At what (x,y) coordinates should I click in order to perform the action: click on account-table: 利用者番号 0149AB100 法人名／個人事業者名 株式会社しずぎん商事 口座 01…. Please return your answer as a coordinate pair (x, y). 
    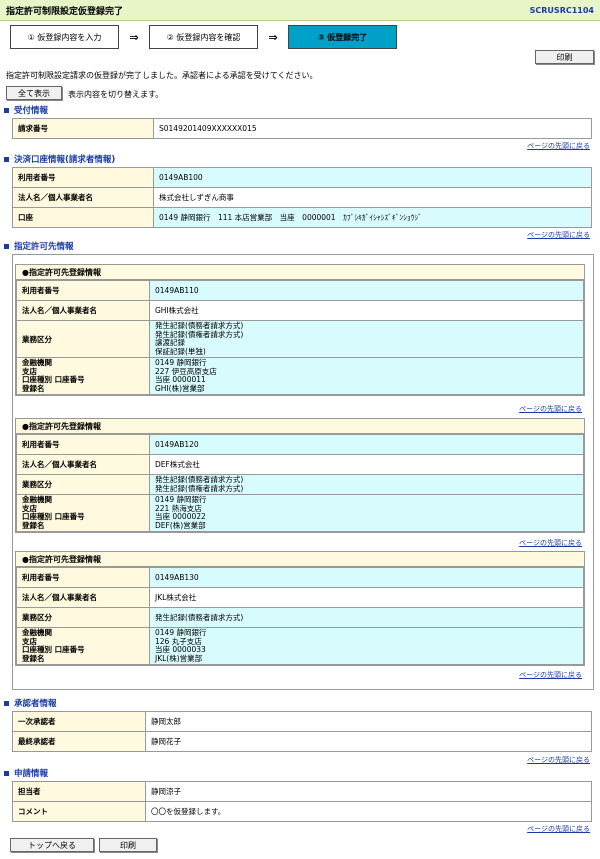
    Looking at the image, I should click on (302, 197).